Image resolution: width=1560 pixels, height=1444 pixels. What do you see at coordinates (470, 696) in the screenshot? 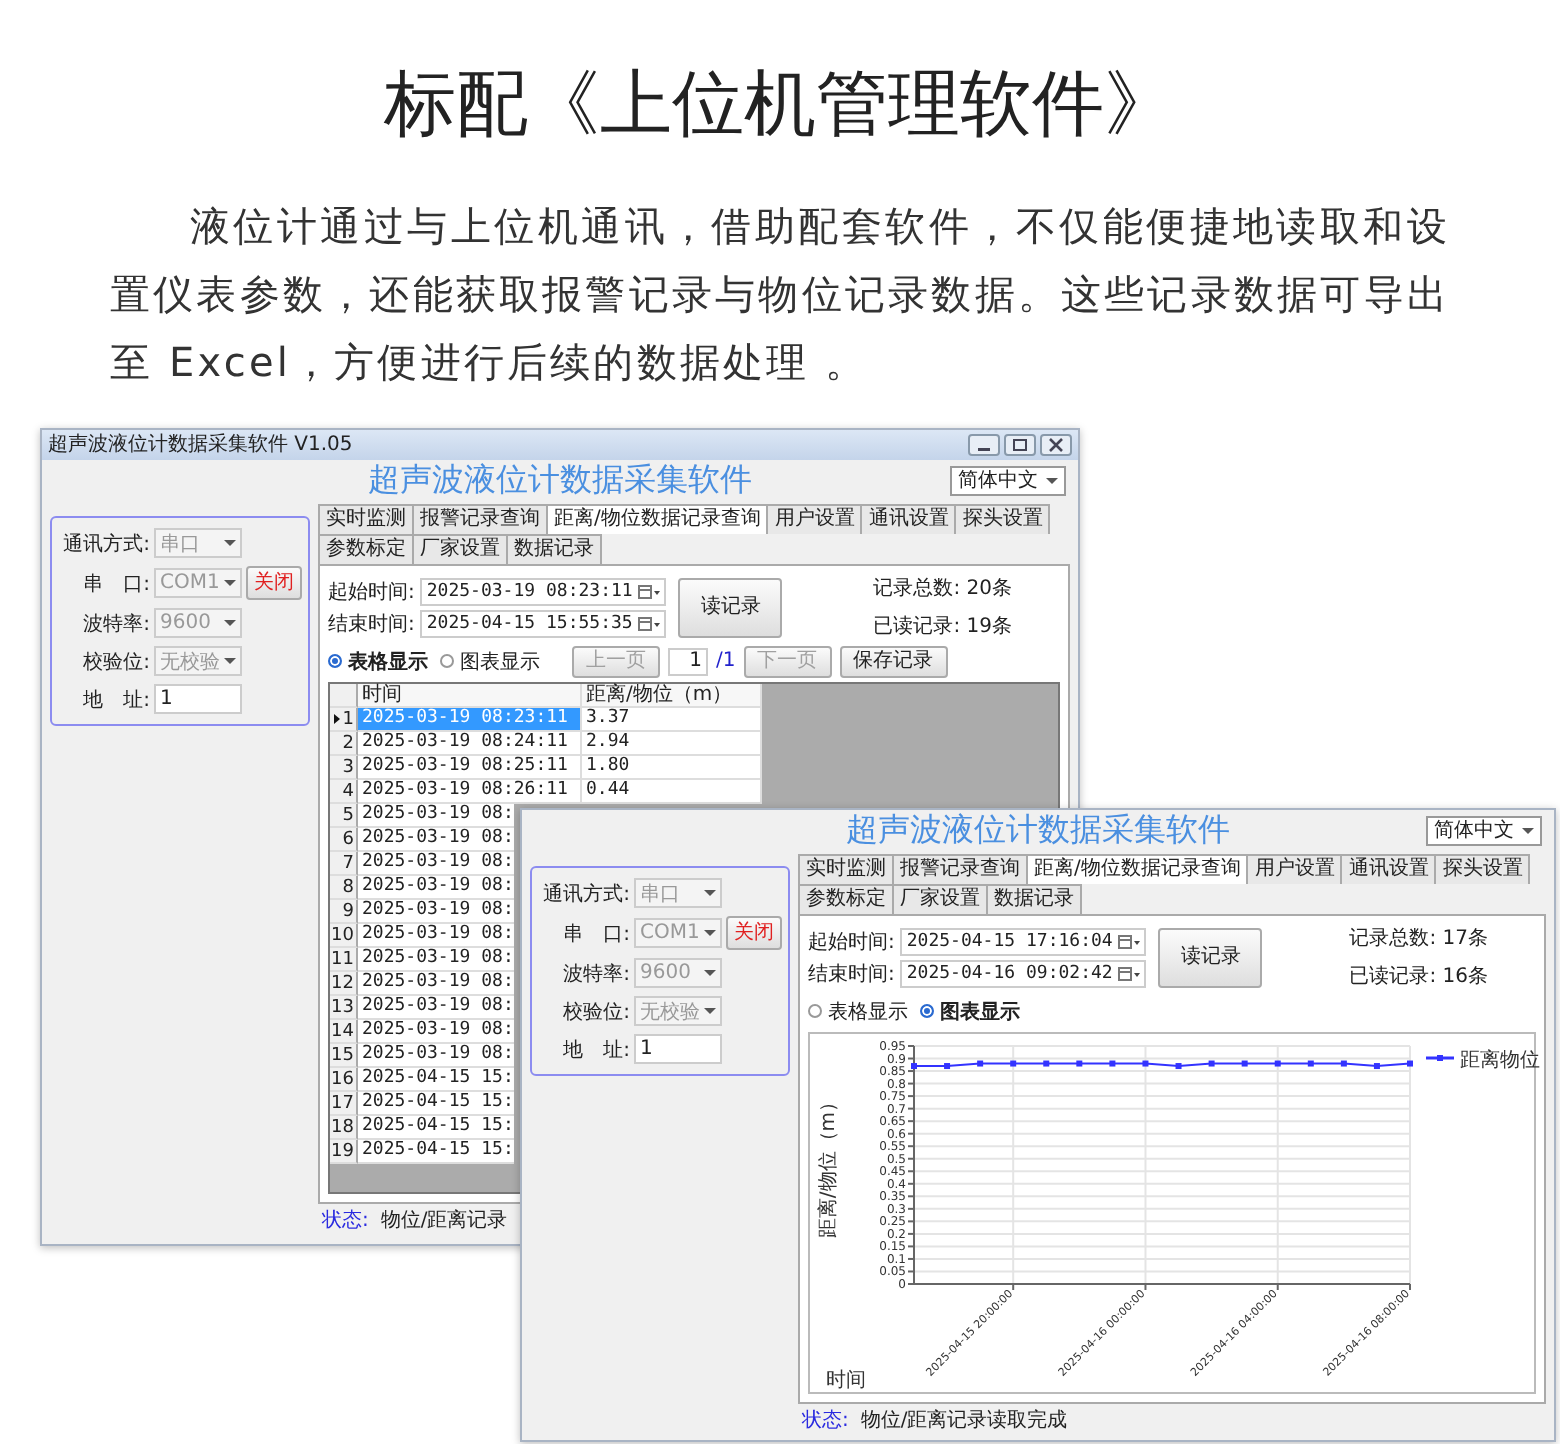
I see `column-header: 时间` at bounding box center [470, 696].